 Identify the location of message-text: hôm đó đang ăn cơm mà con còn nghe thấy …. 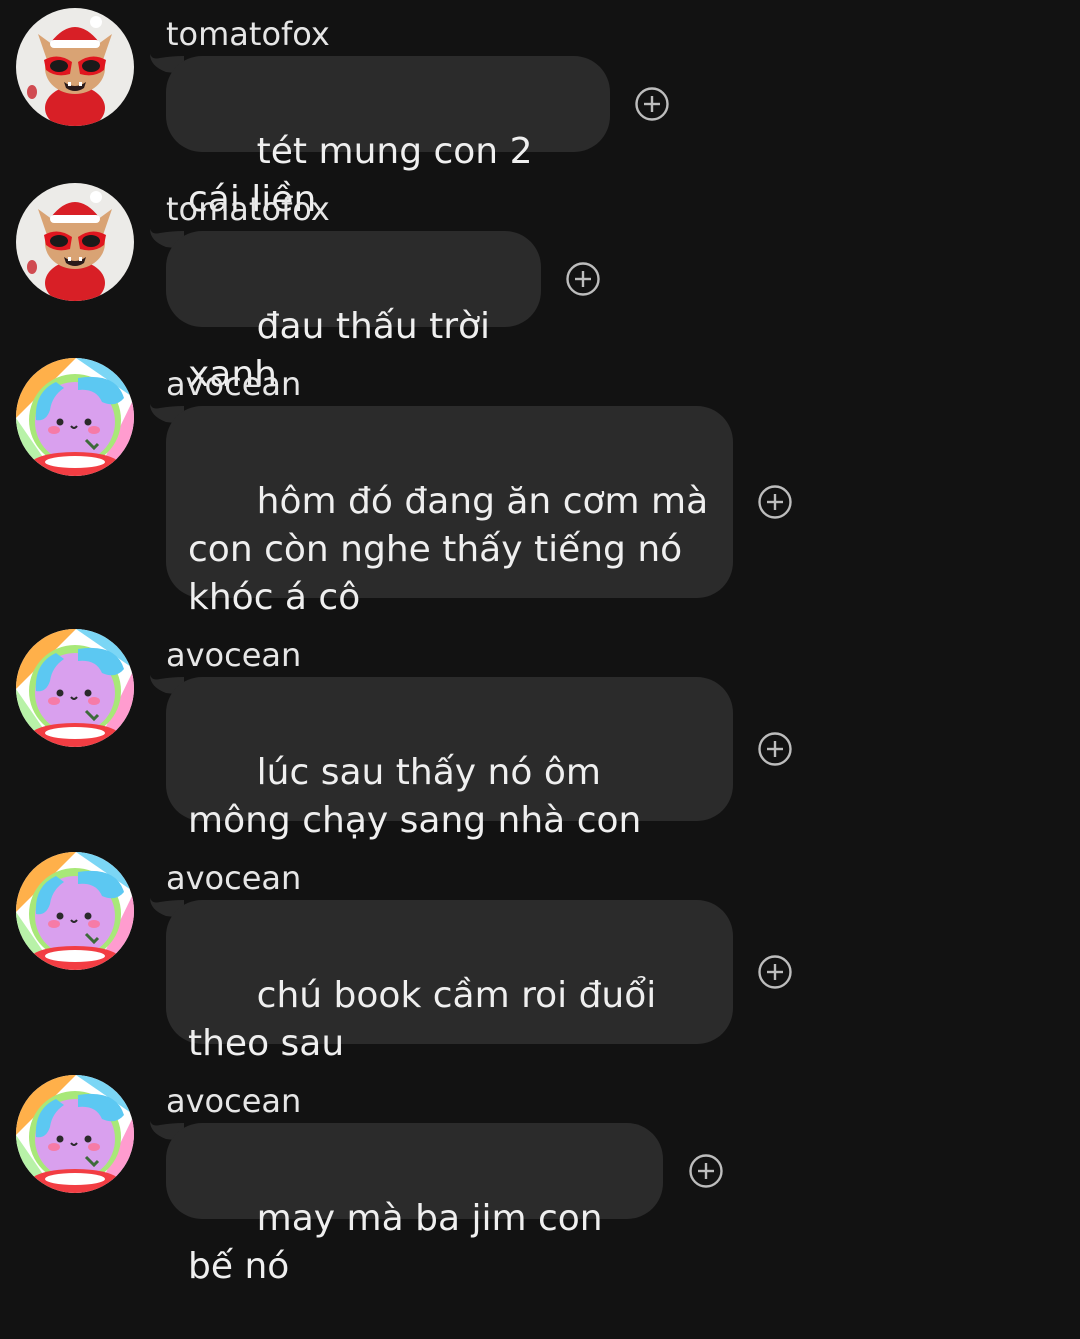
(454, 549).